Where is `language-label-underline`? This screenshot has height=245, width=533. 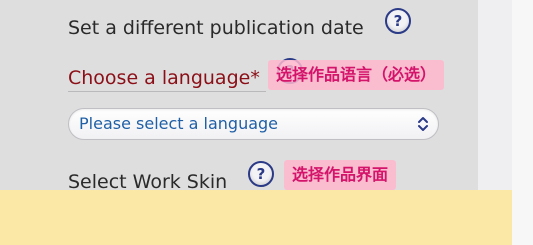 language-label-underline is located at coordinates (167, 91).